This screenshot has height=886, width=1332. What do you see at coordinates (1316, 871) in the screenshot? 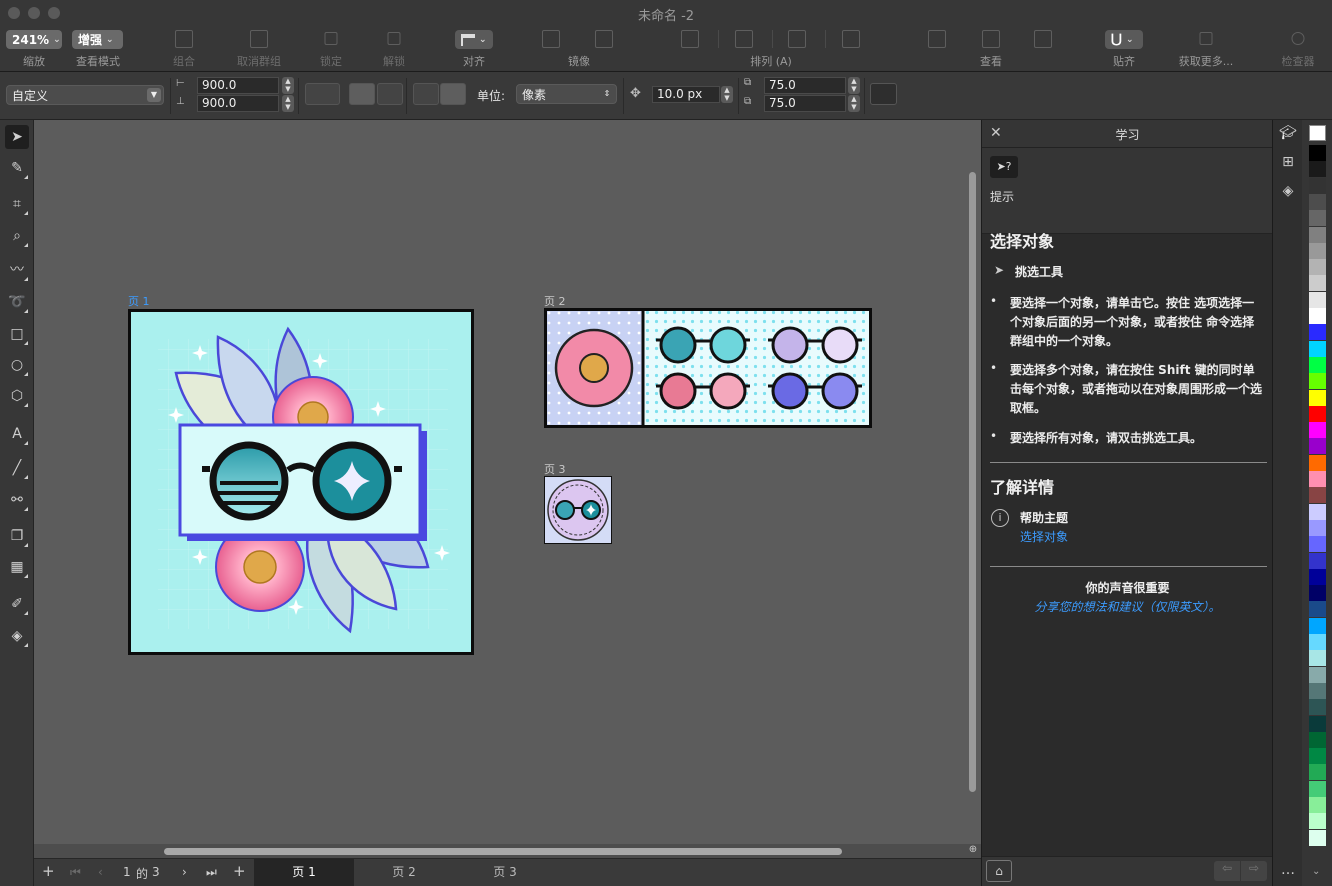
I see `palette-scroll-down-icon: ⌄` at bounding box center [1316, 871].